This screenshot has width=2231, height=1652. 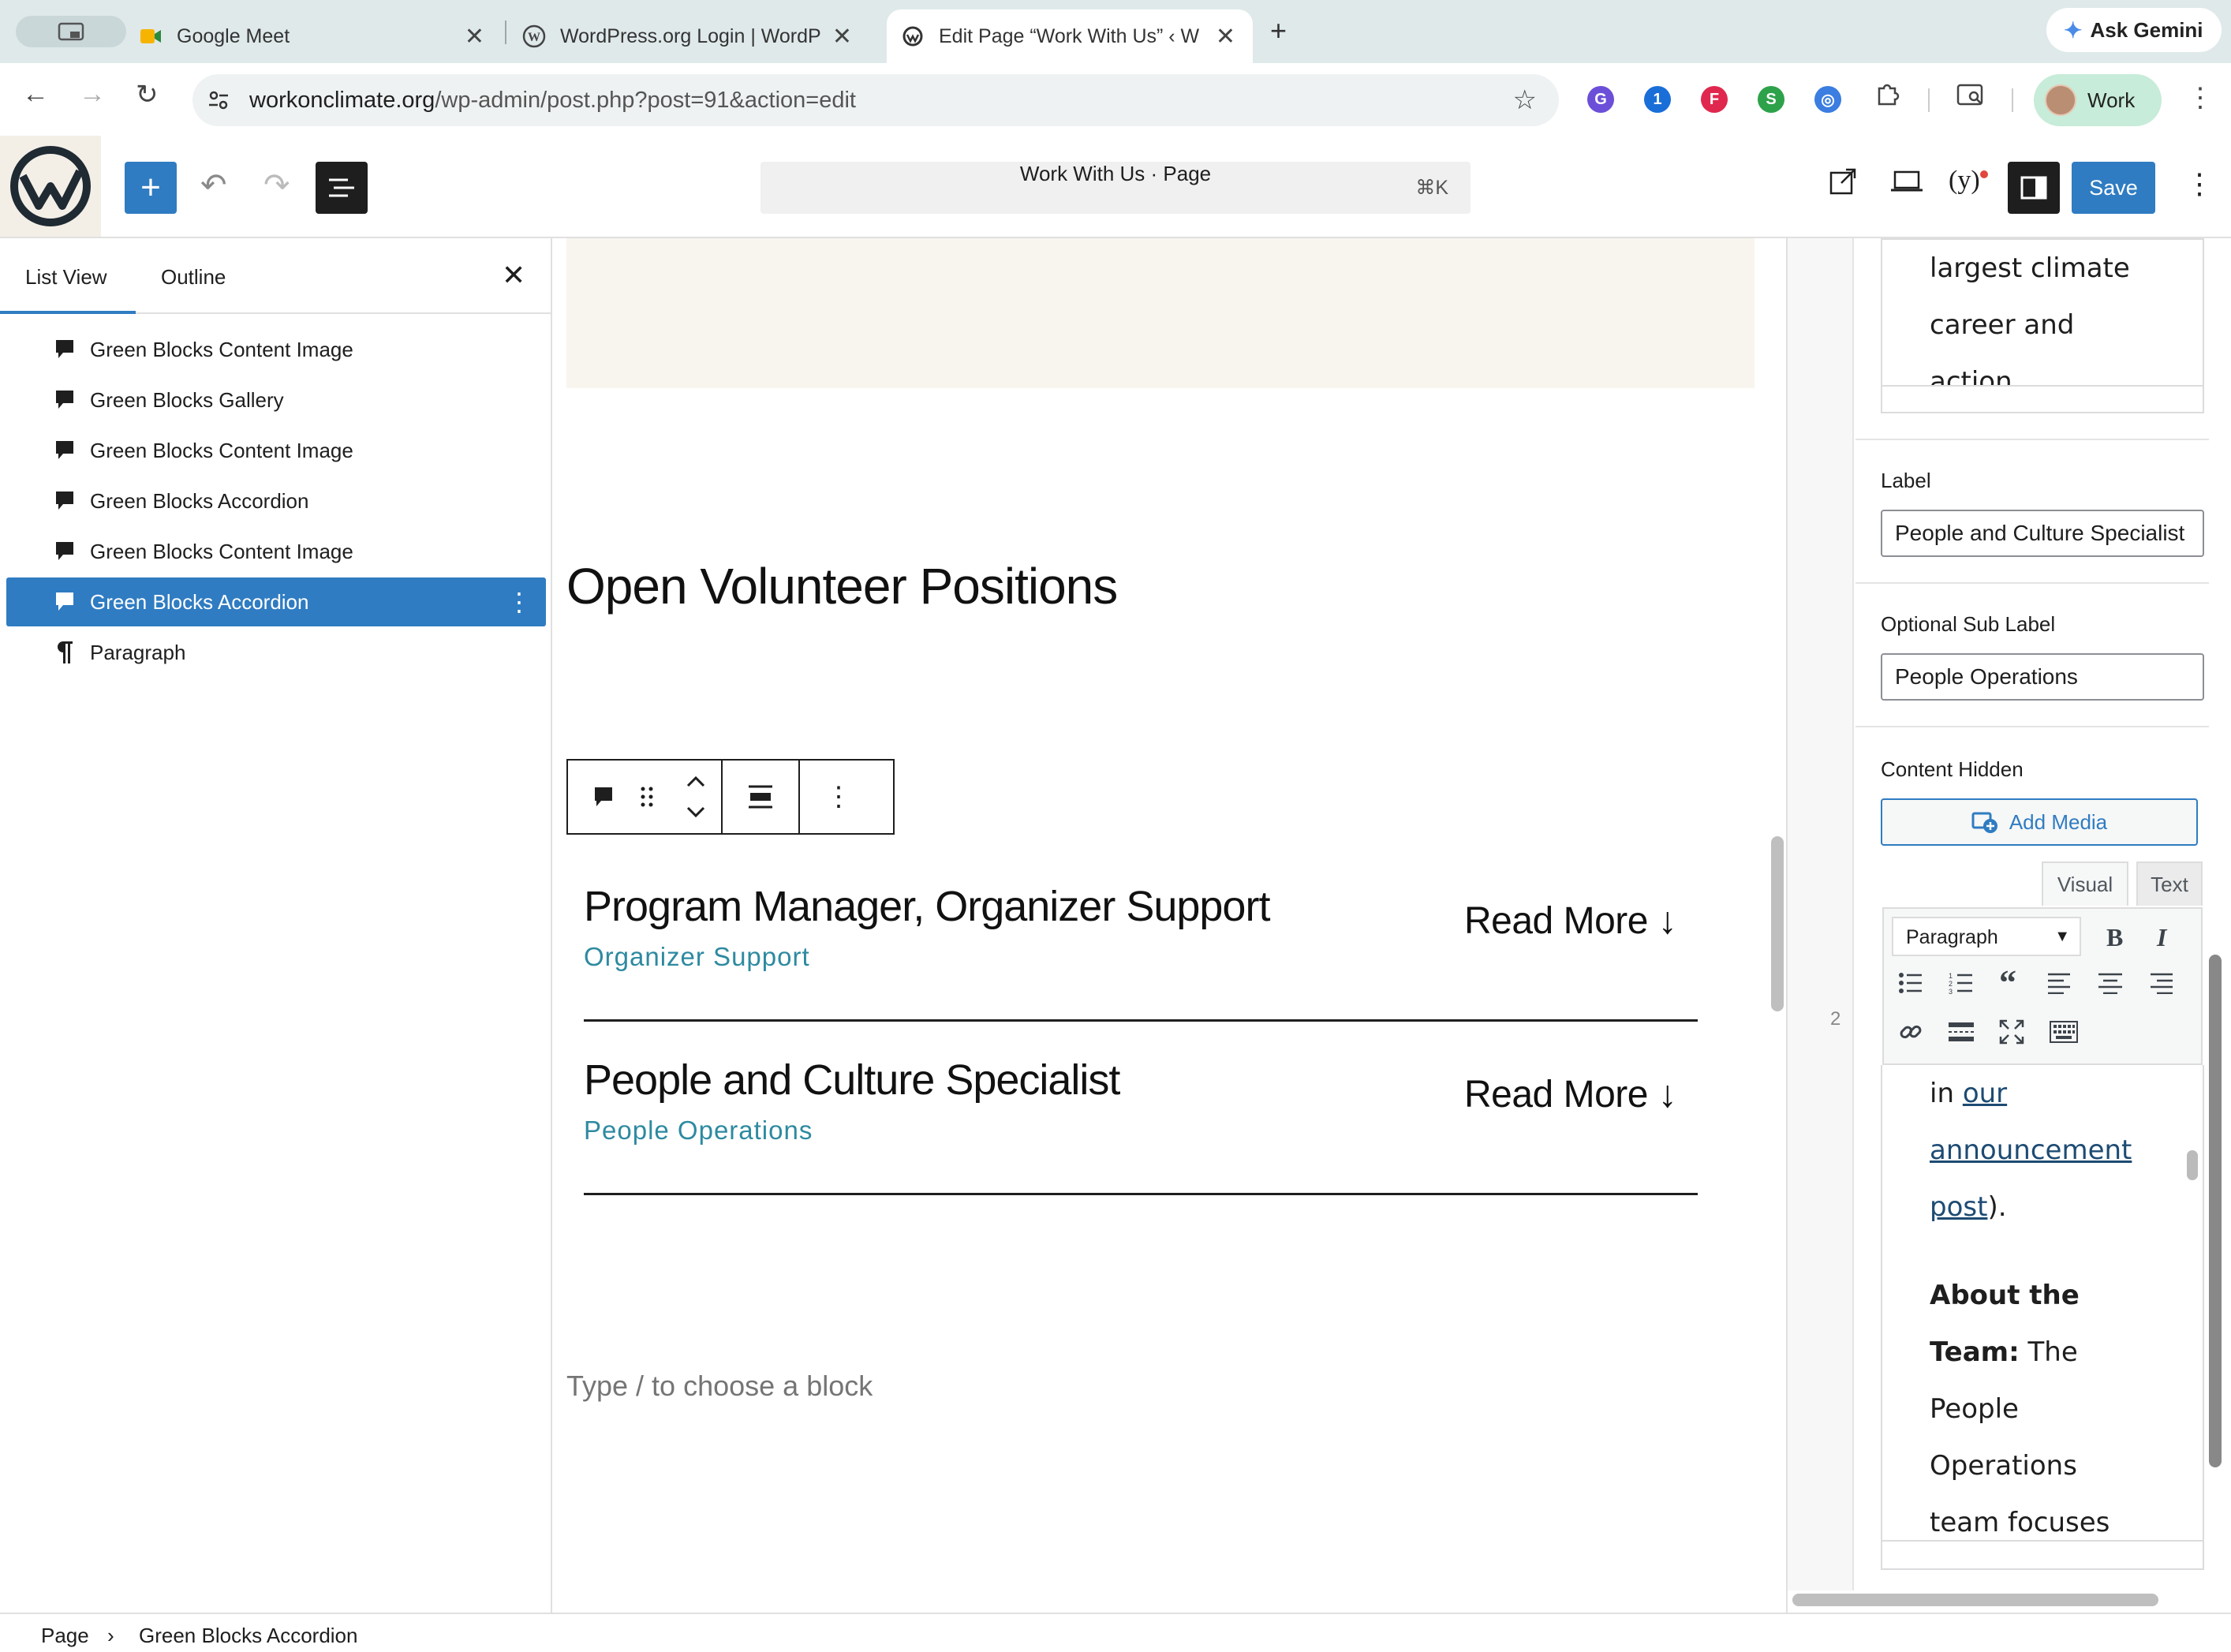 What do you see at coordinates (50, 186) in the screenshot?
I see `site-logo` at bounding box center [50, 186].